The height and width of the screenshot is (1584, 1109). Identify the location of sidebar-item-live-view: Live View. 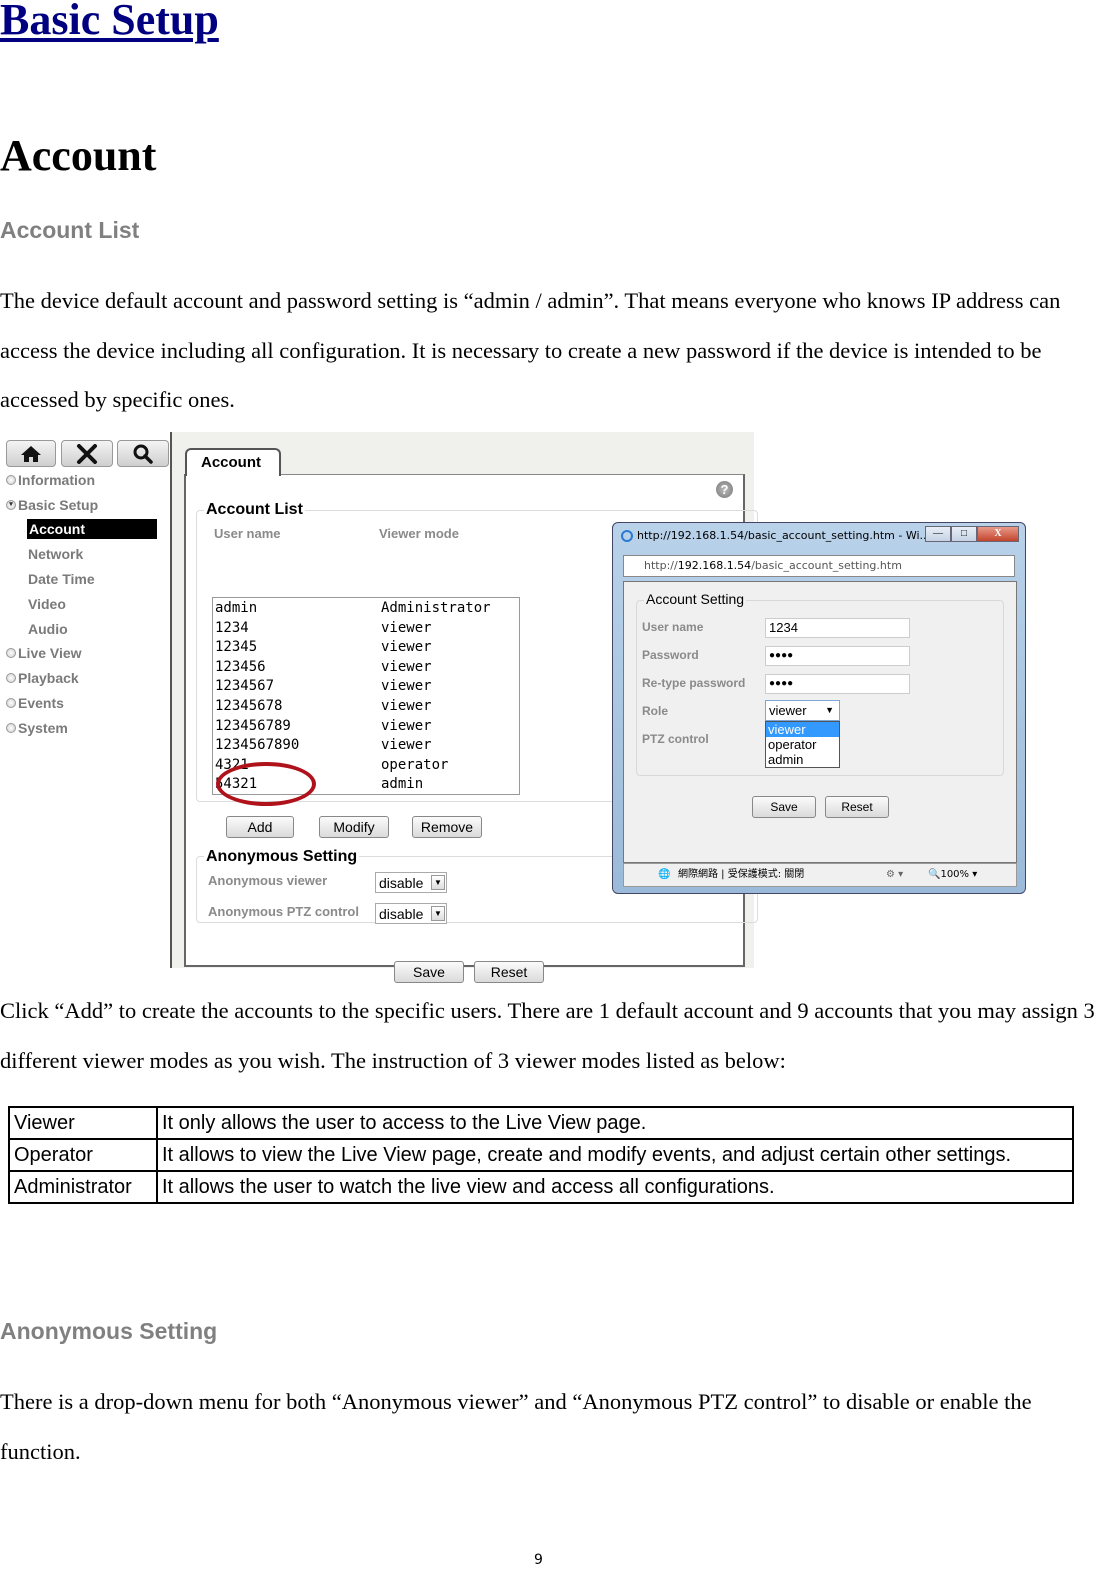
(44, 653).